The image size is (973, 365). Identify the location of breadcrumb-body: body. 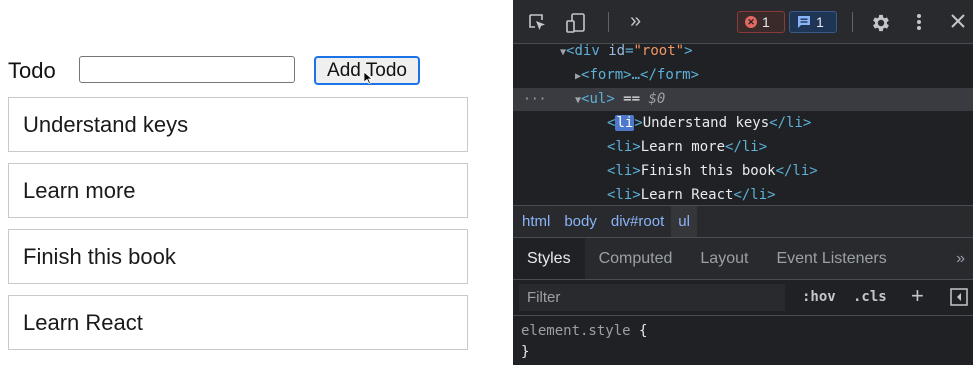
(580, 221).